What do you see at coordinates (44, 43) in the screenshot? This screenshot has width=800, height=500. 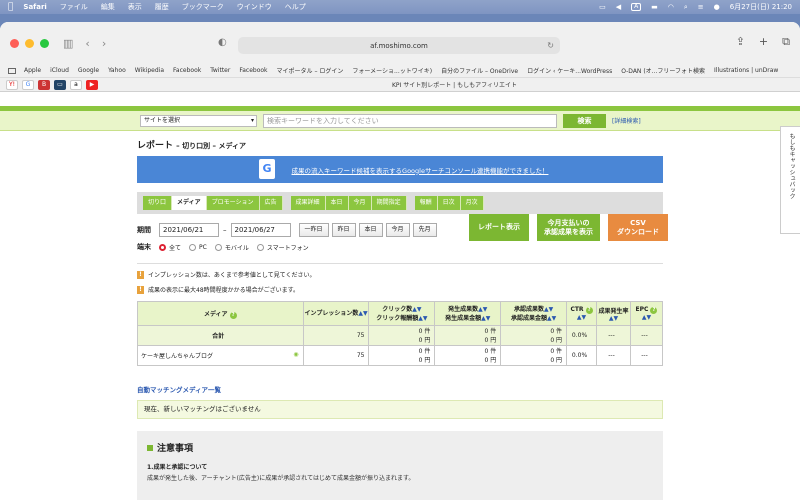 I see `zoom-window-button` at bounding box center [44, 43].